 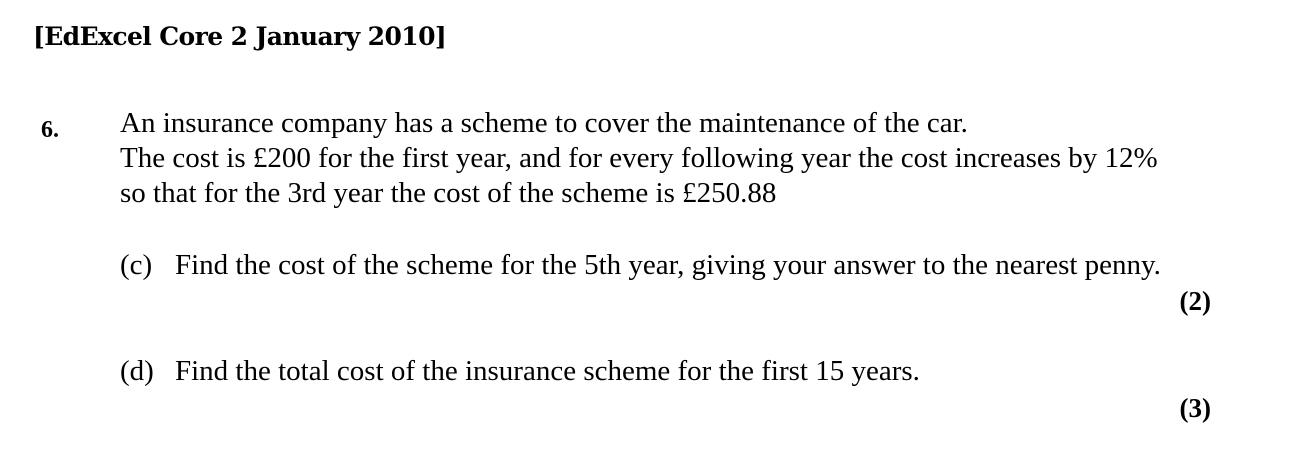 I want to click on question-number: 6., so click(x=50, y=130).